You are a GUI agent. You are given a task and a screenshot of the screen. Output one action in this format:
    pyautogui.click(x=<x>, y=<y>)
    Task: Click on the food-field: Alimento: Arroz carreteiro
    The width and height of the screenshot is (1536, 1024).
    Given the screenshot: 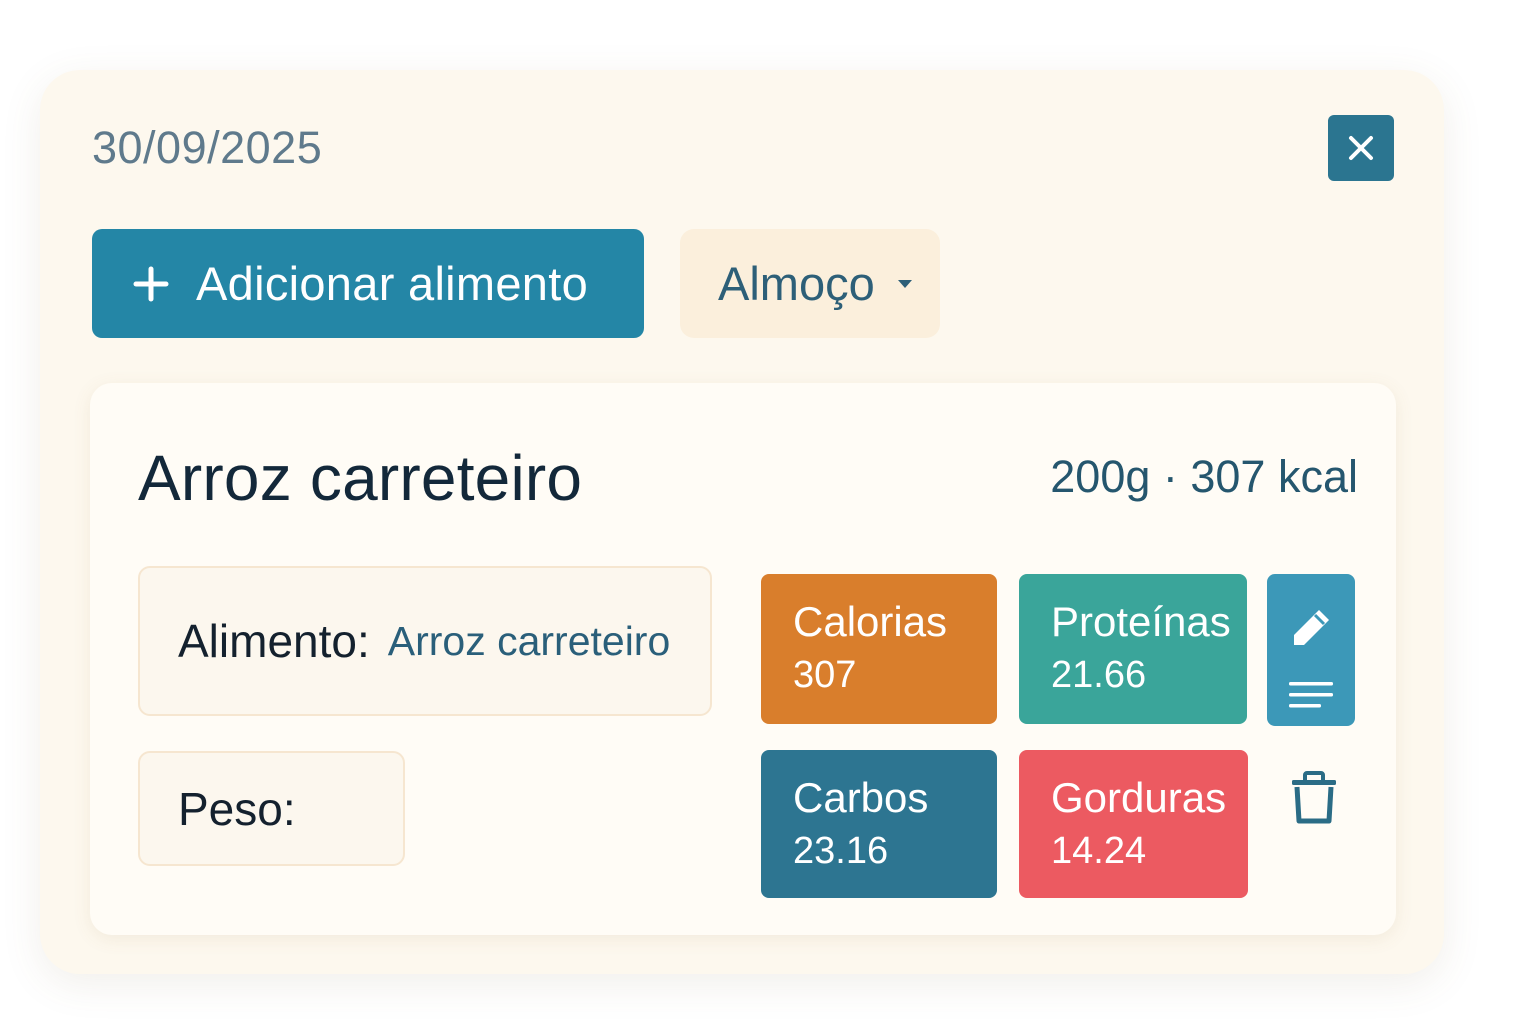 What is the action you would take?
    pyautogui.click(x=425, y=641)
    